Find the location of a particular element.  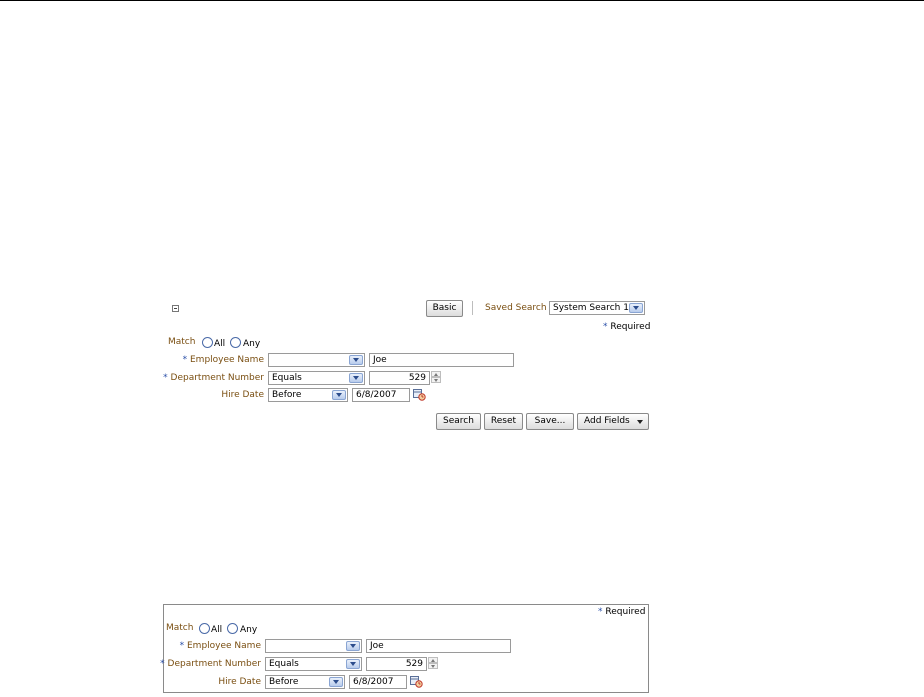

add-fields-label: Add Fields is located at coordinates (607, 421).